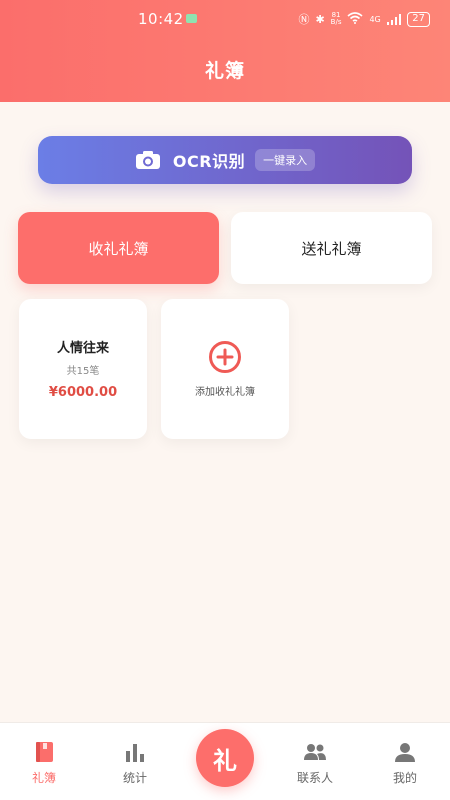 This screenshot has width=450, height=800. Describe the element at coordinates (314, 778) in the screenshot. I see `nav-label-contacts: 联系人` at that location.